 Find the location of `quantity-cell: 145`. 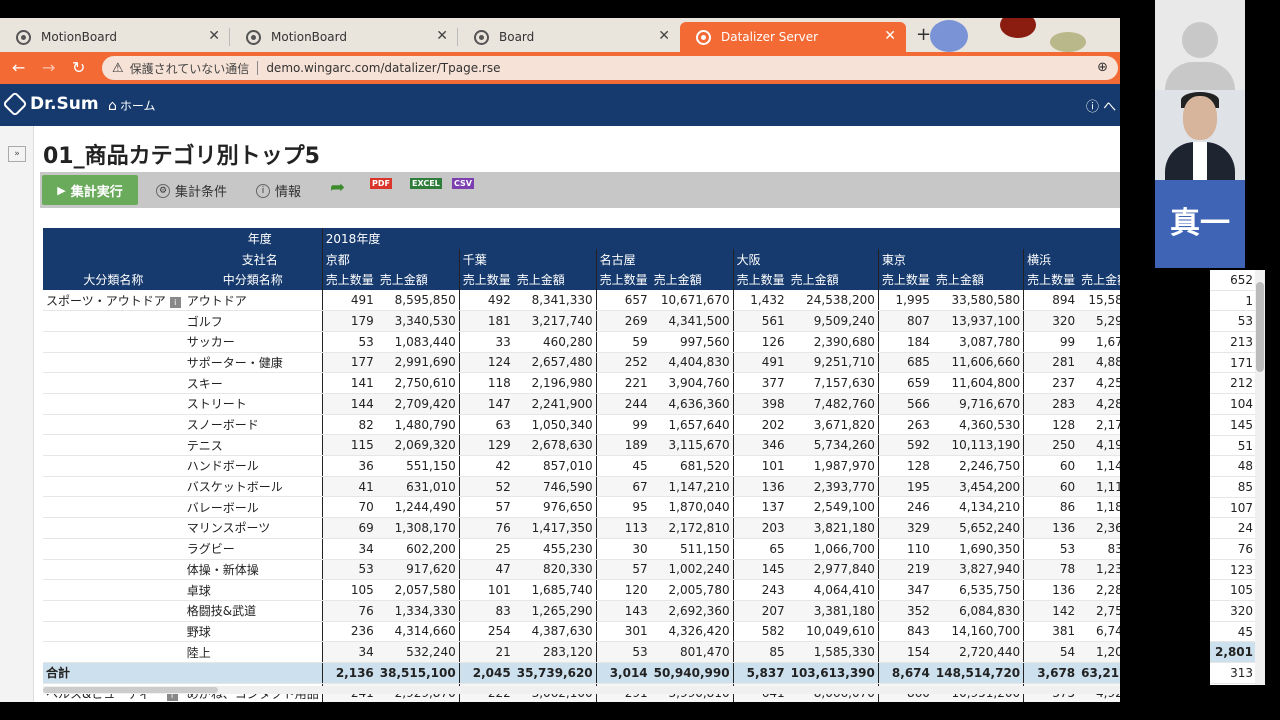

quantity-cell: 145 is located at coordinates (760, 570).